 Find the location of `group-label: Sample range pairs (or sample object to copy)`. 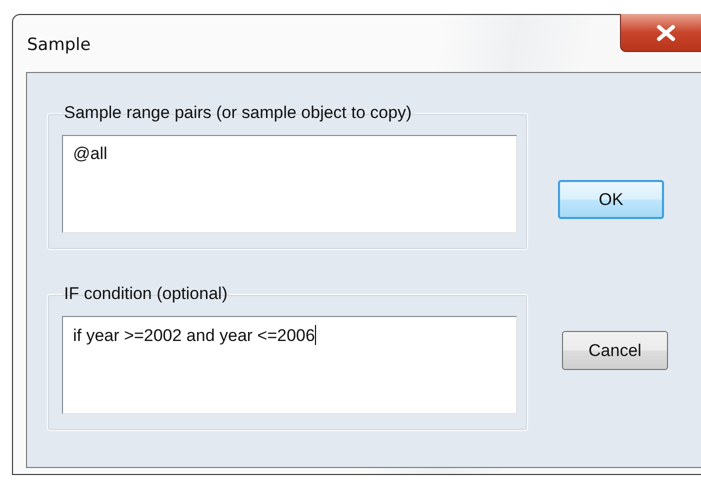

group-label: Sample range pairs (or sample object to copy) is located at coordinates (238, 113).